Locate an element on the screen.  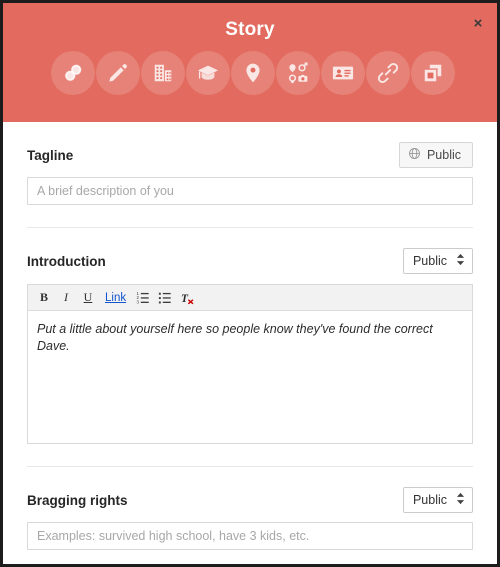
bragging-rights-privacy-select: Public is located at coordinates (437, 500).